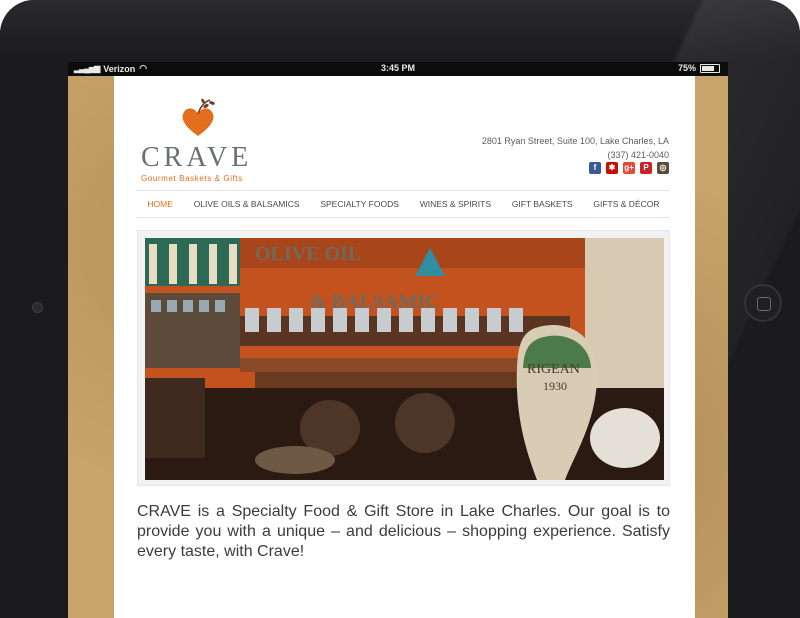  Describe the element at coordinates (575, 155) in the screenshot. I see `store-phone: (337) 421-0040` at that location.